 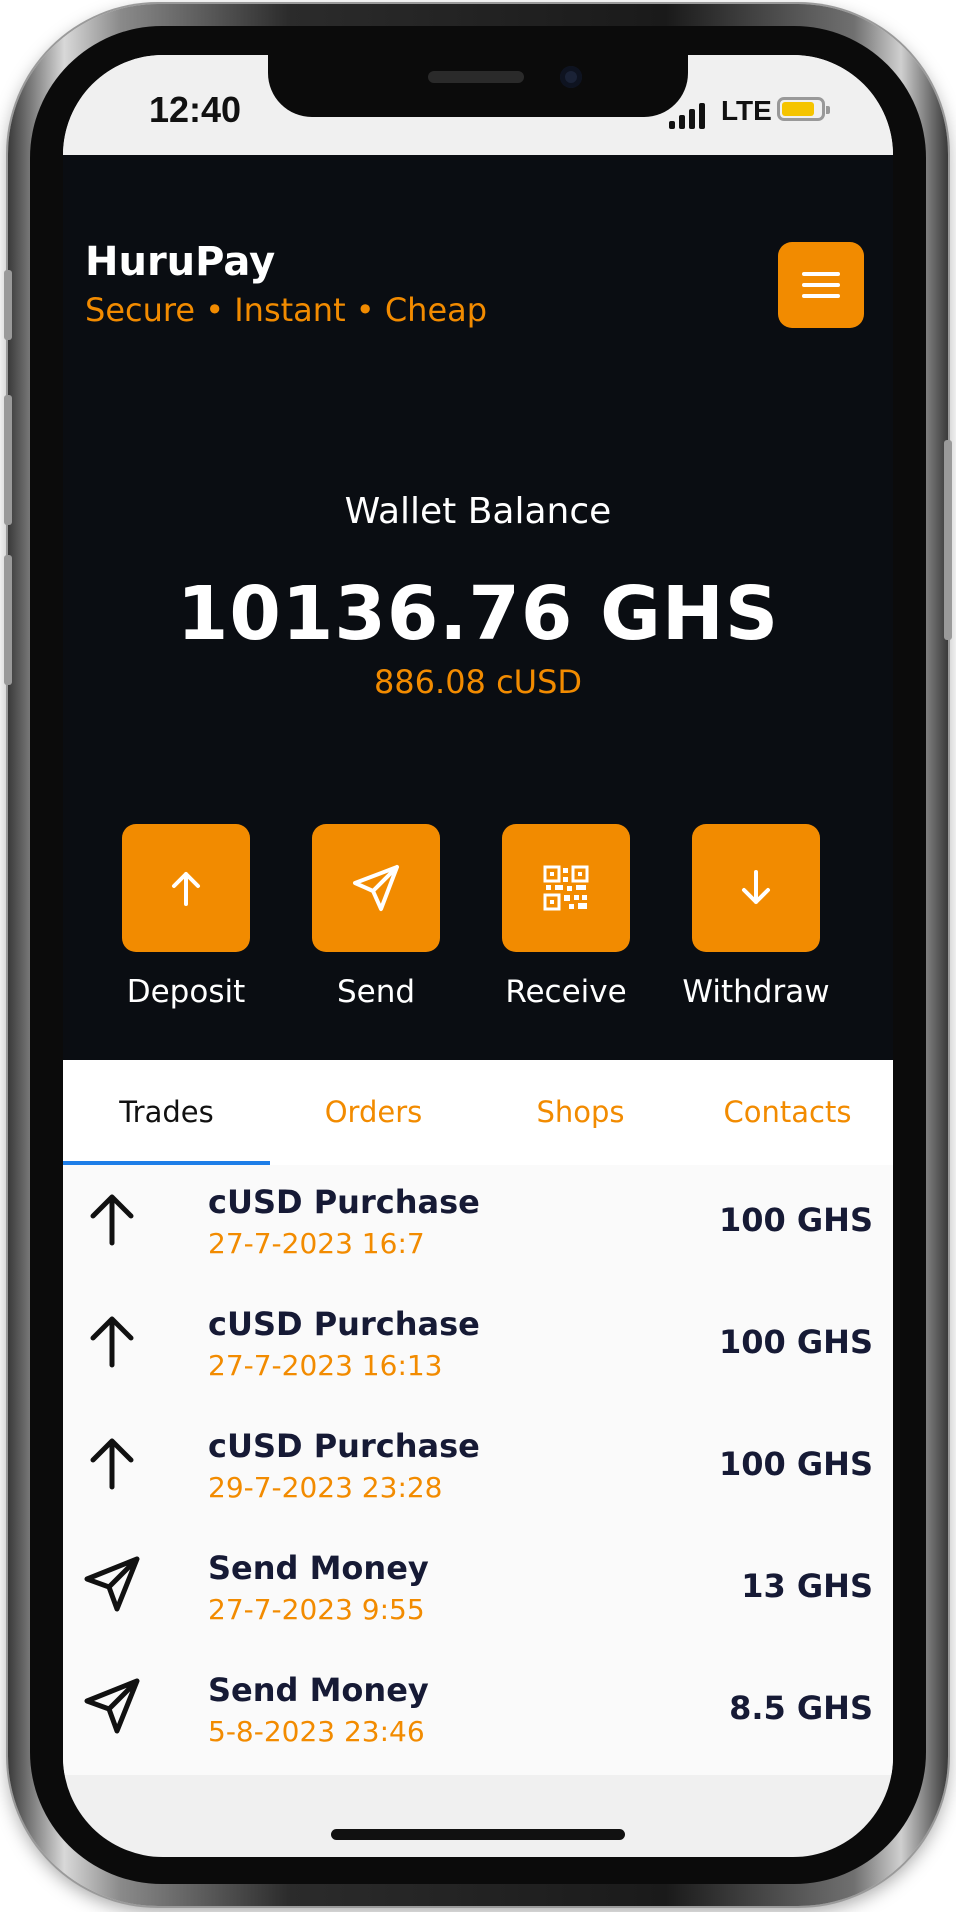 I want to click on tab-shops: Shops, so click(x=580, y=1112).